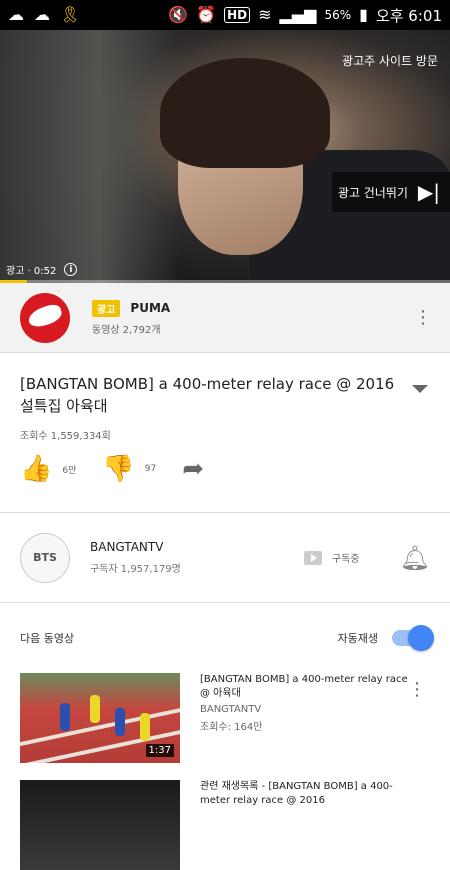 The width and height of the screenshot is (450, 870). What do you see at coordinates (363, 14) in the screenshot?
I see `battery-icon: ▮` at bounding box center [363, 14].